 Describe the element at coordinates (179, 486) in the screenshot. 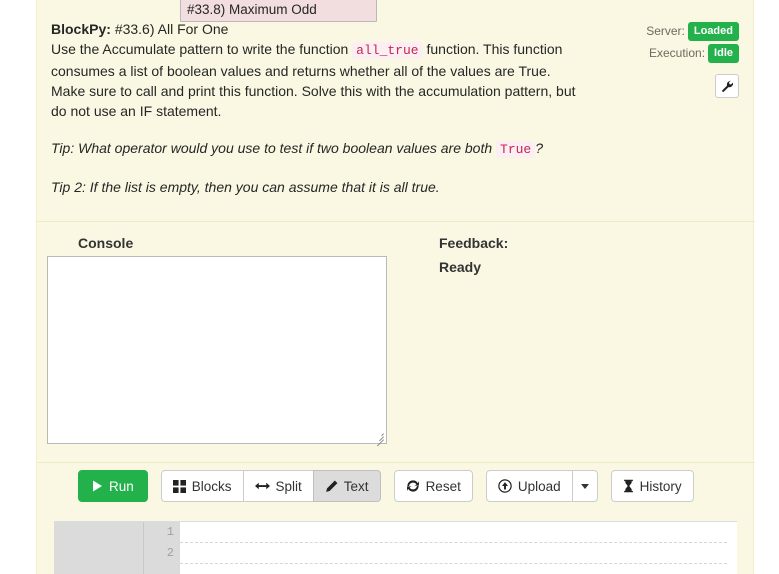

I see `grid-squares-icon` at that location.